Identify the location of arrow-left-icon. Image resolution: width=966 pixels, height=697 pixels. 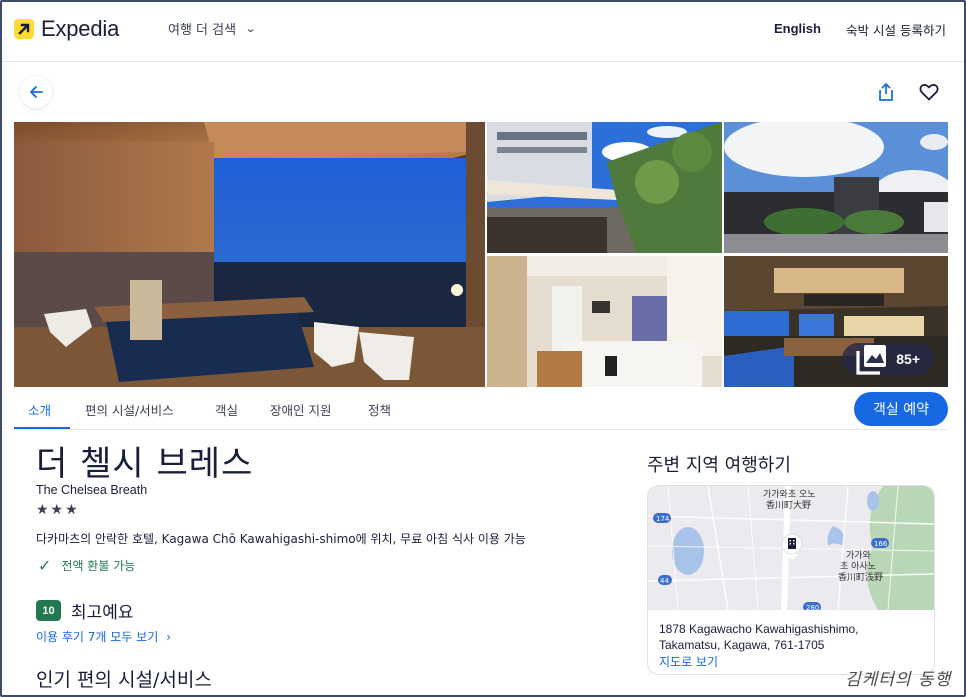
(36, 92).